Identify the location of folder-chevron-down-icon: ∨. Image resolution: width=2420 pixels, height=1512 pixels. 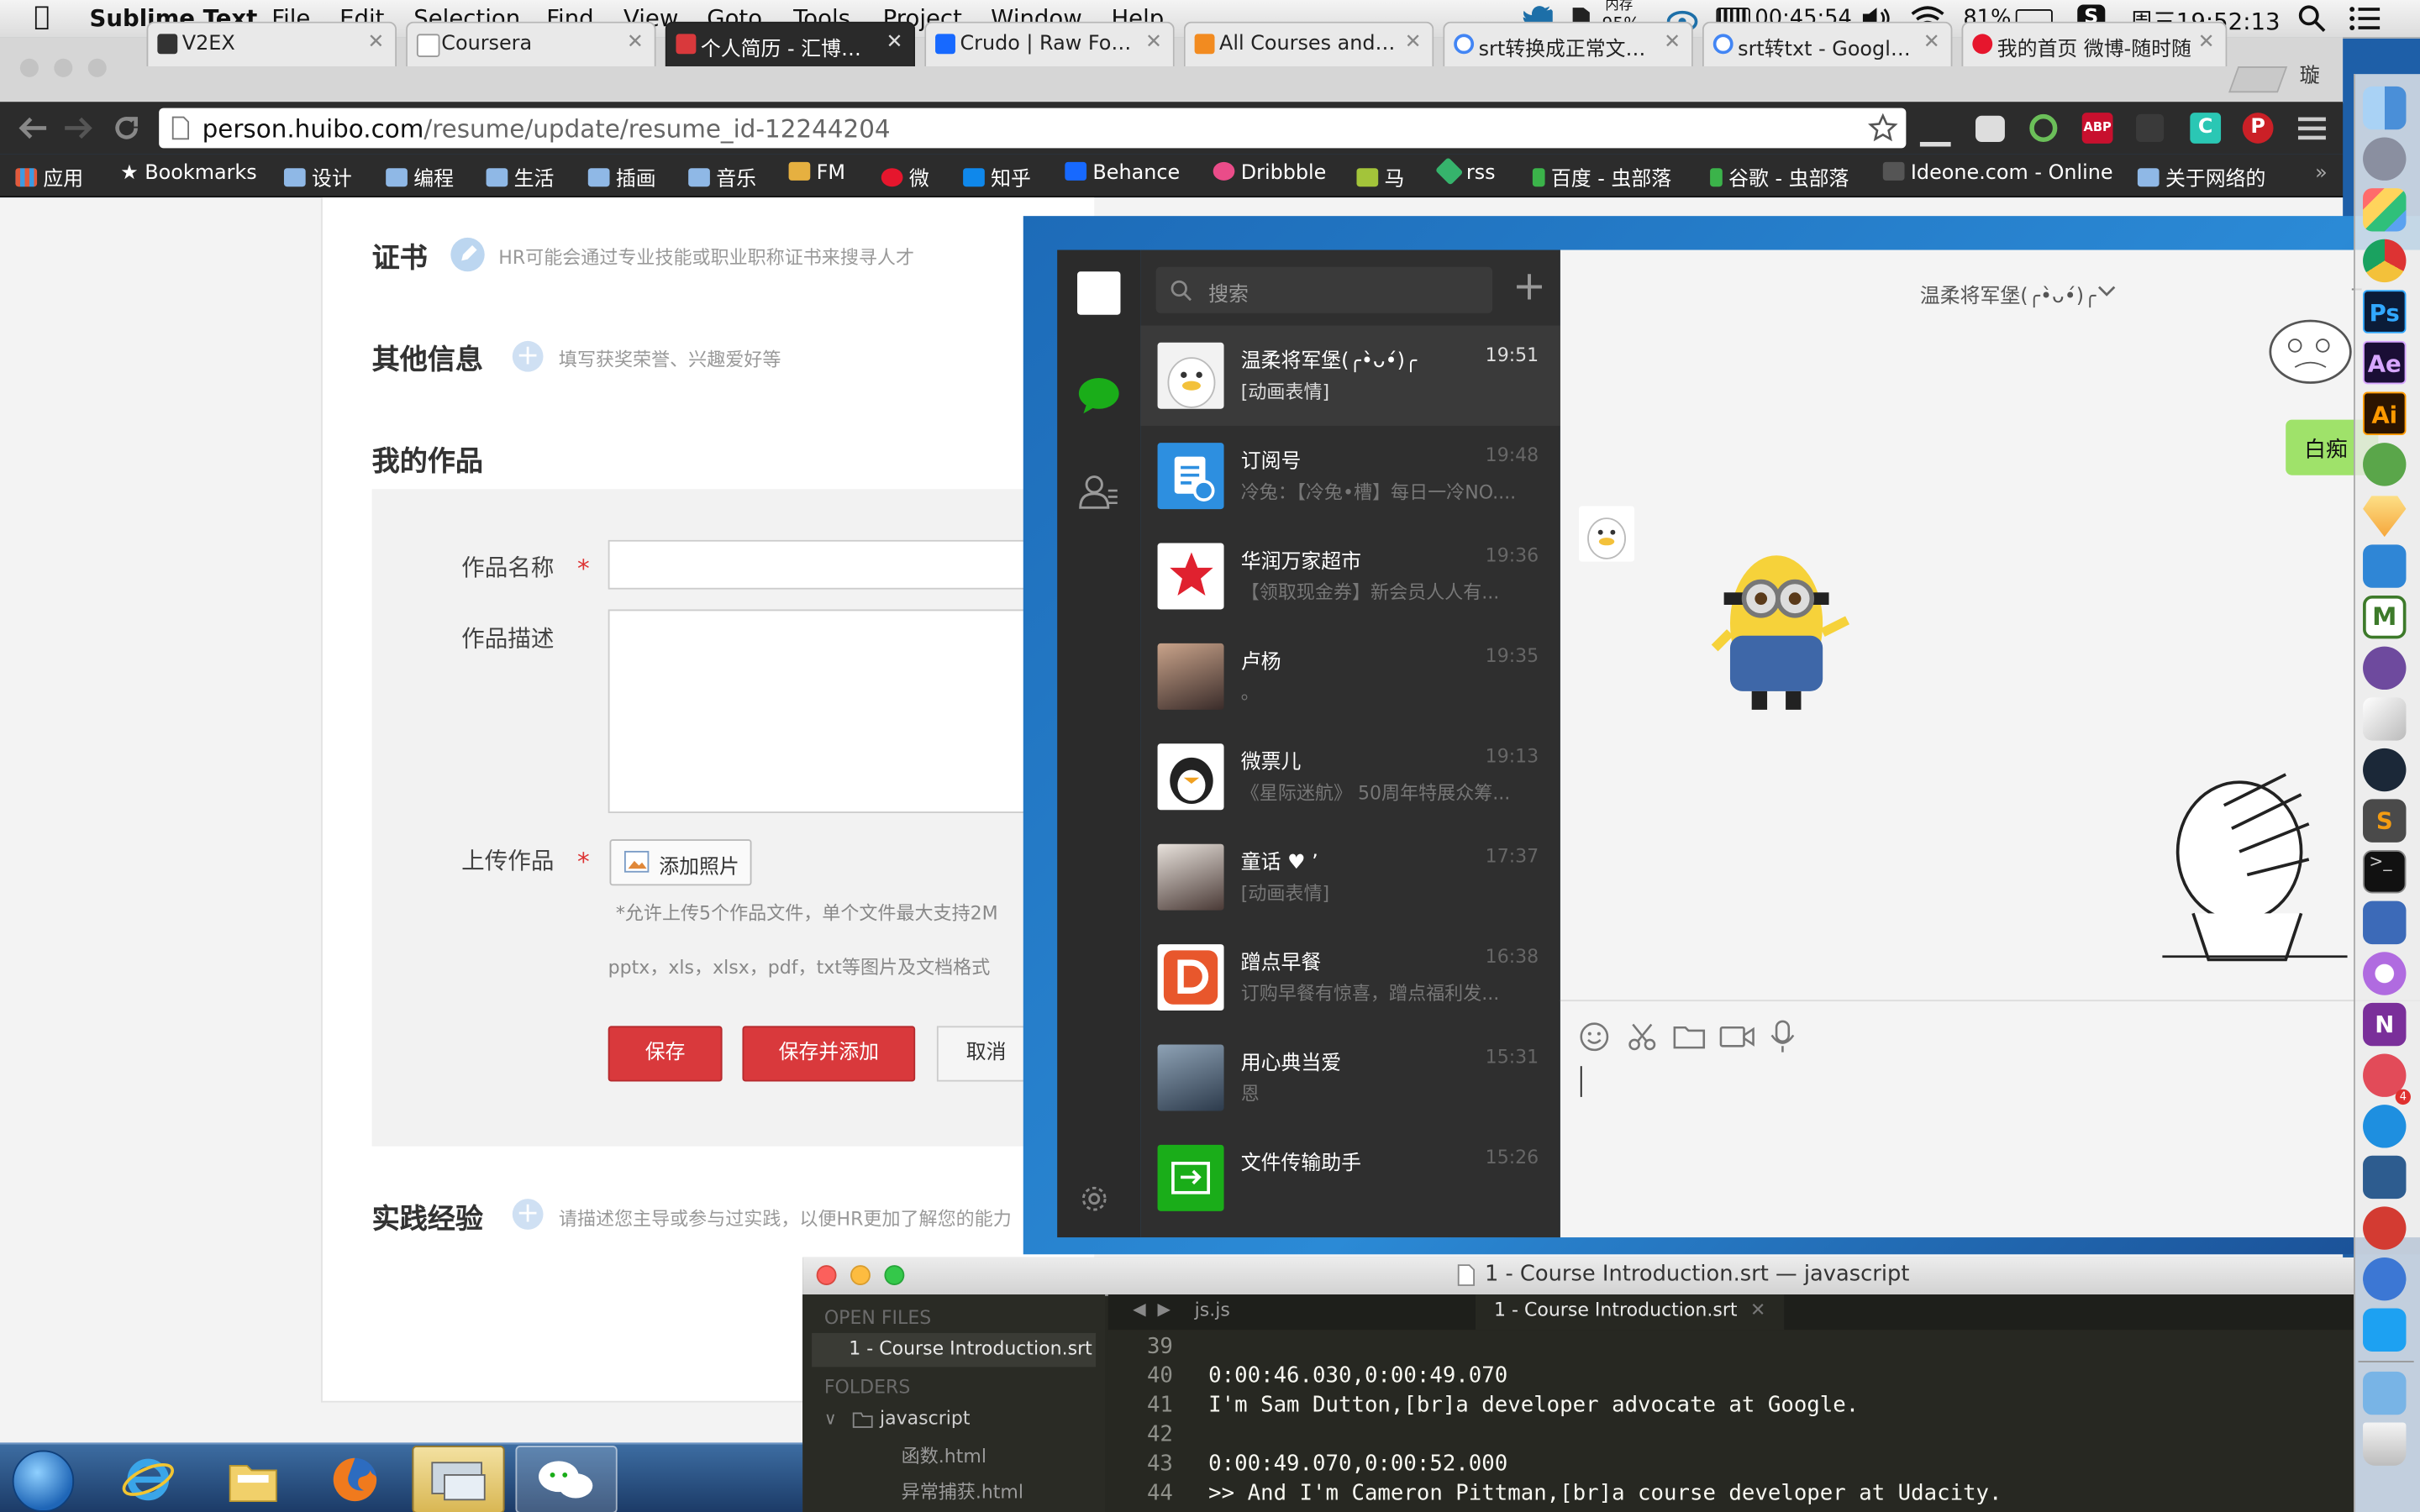
(830, 1419).